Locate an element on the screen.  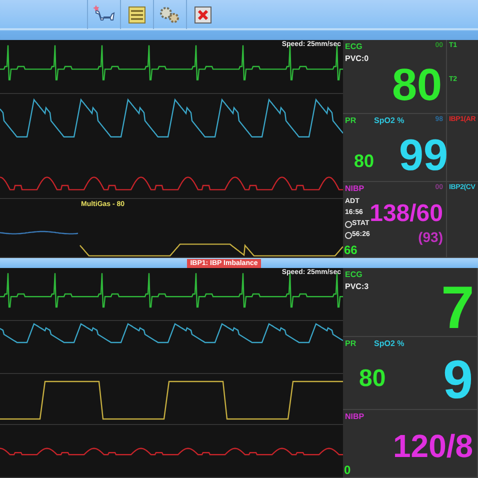
blood-pressure-value: 138/60 is located at coordinates (406, 214).